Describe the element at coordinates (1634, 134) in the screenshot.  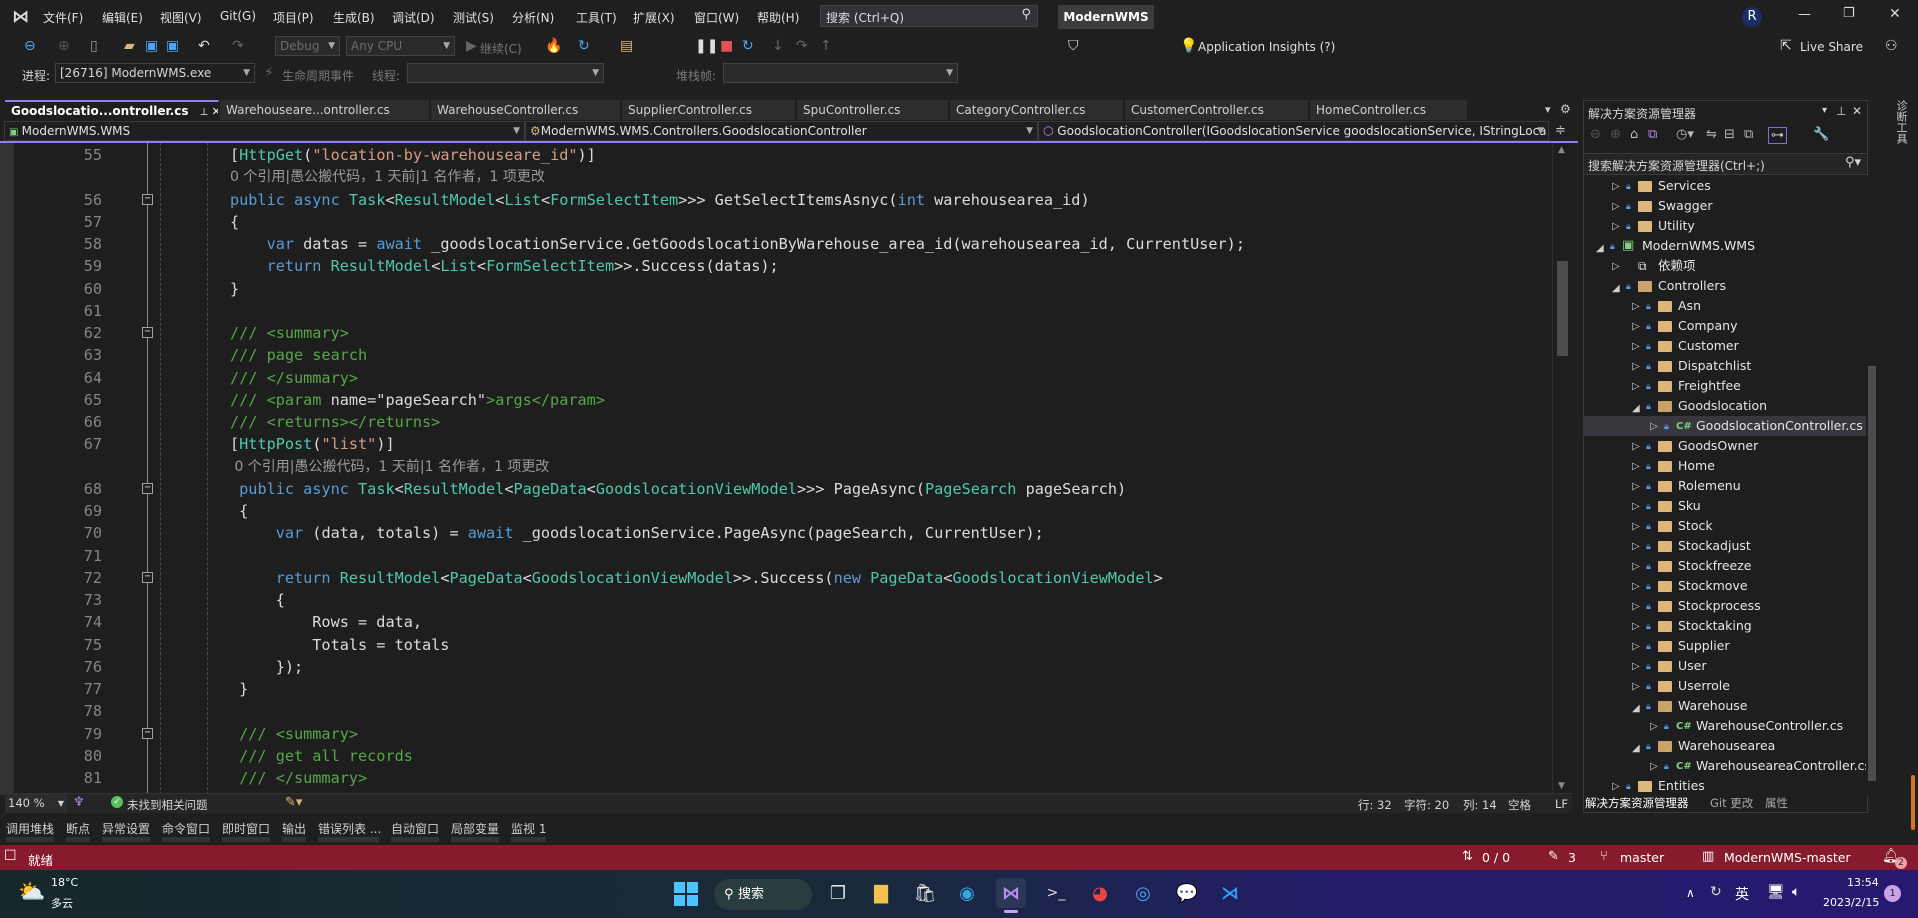
I see `home-icon: ⌂` at that location.